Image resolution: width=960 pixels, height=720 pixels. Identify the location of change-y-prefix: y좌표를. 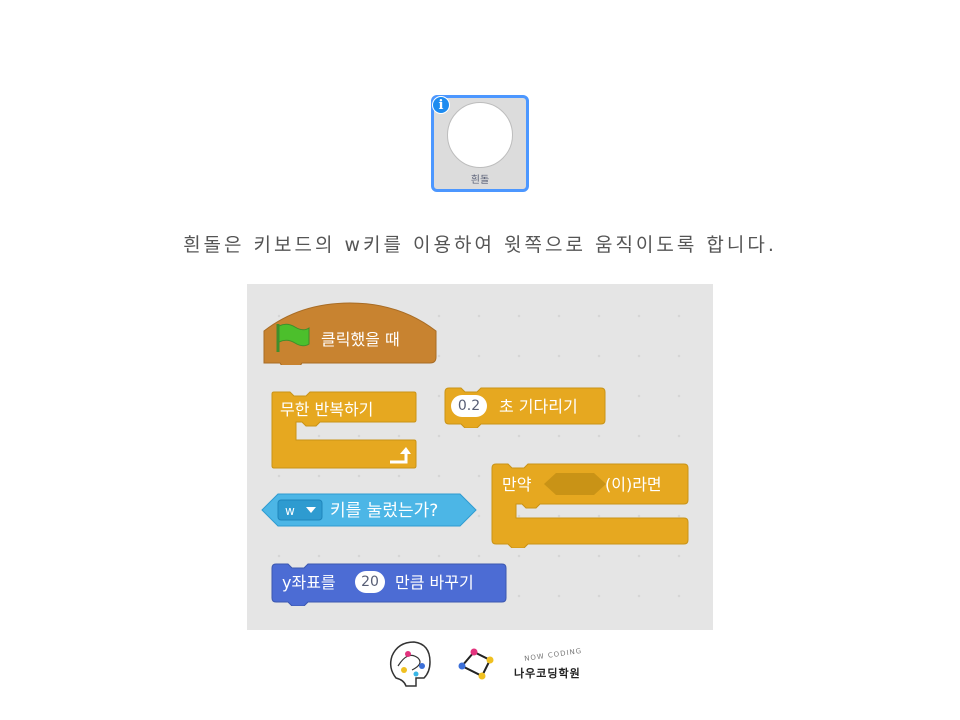
(309, 582).